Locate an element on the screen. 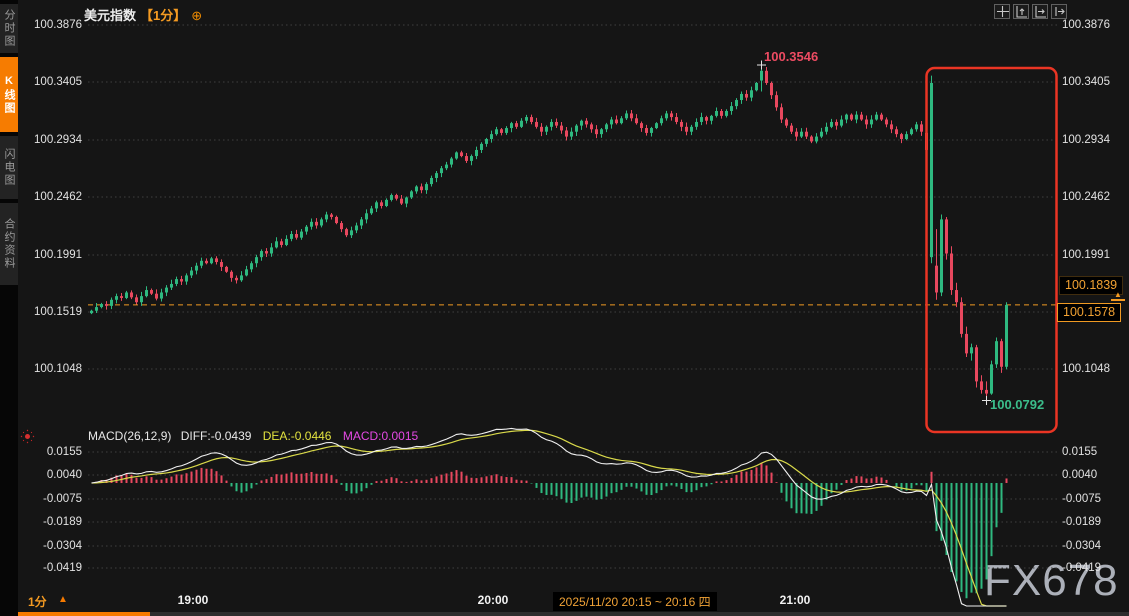 The image size is (1129, 616). macd-macd-value: MACD:0.0015 is located at coordinates (380, 436).